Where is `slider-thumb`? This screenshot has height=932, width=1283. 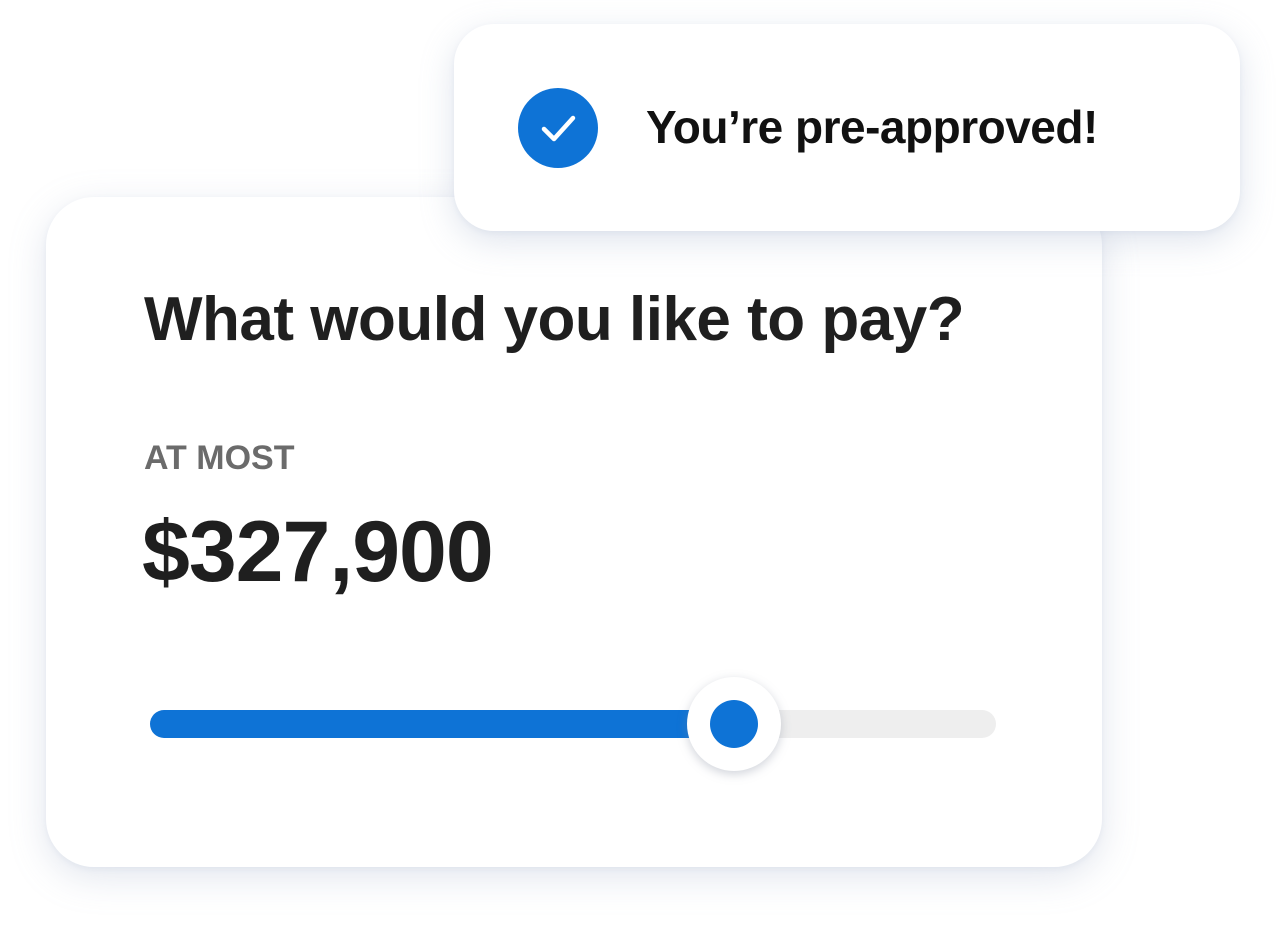
slider-thumb is located at coordinates (734, 724).